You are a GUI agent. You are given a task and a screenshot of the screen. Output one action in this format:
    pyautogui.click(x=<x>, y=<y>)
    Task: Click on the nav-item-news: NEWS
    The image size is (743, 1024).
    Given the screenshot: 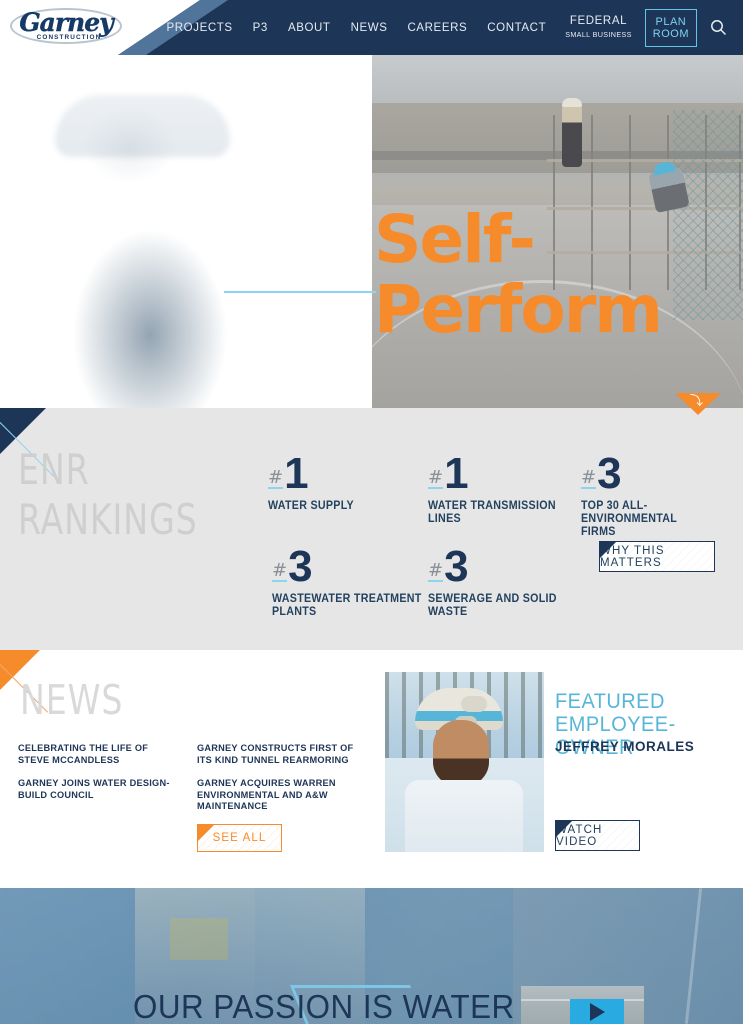 What is the action you would take?
    pyautogui.click(x=369, y=28)
    